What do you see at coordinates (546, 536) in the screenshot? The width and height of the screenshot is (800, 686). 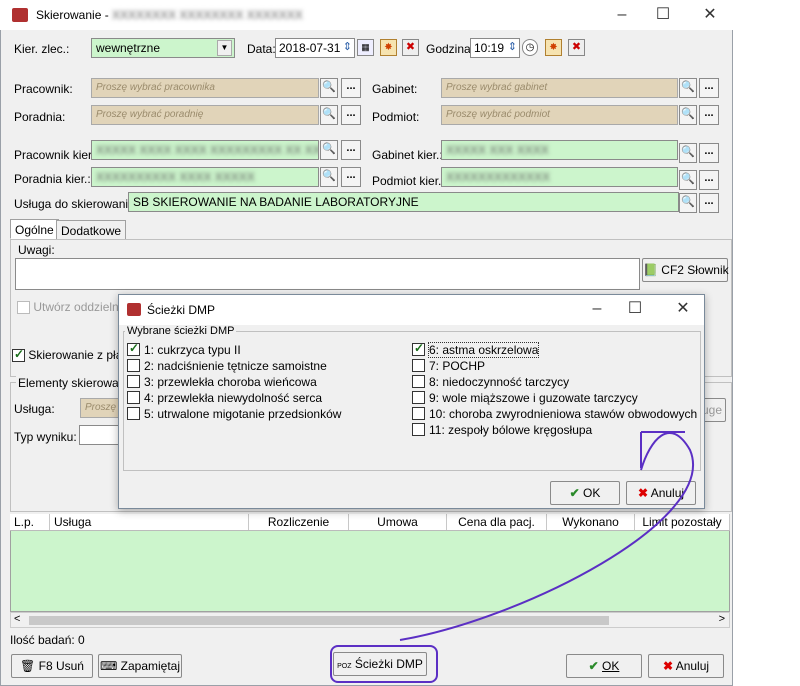 I see `annotation-arrow` at bounding box center [546, 536].